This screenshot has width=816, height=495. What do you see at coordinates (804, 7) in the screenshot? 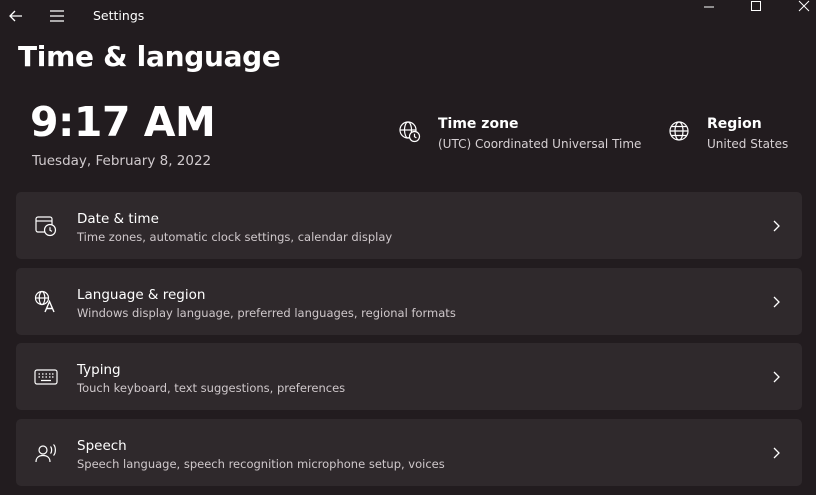
I see `close-icon` at bounding box center [804, 7].